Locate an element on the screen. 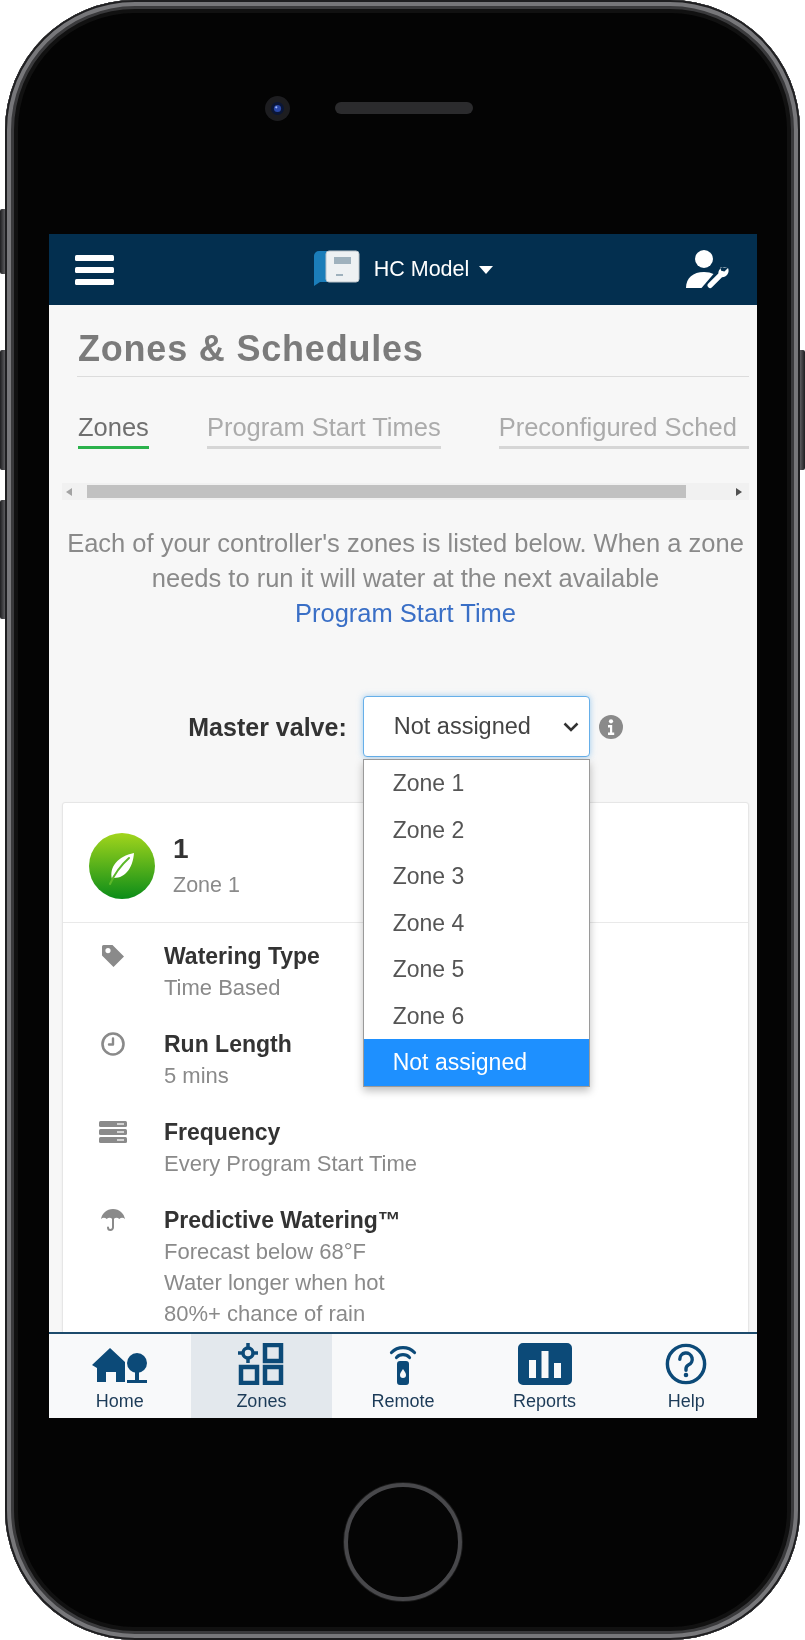 Image resolution: width=805 pixels, height=1640 pixels. master-valve-select: Not assigned is located at coordinates (476, 726).